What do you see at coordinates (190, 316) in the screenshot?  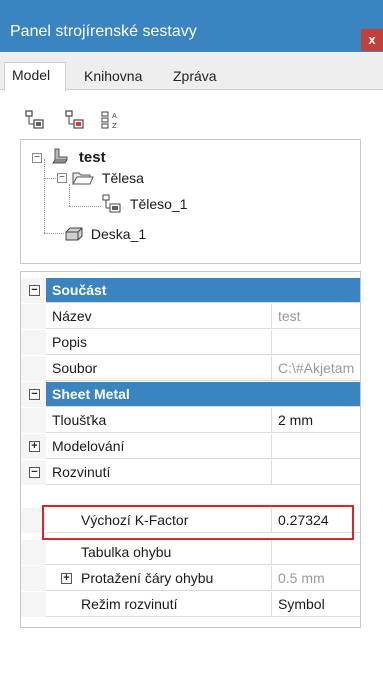 I see `property-row-nazev: Název test` at bounding box center [190, 316].